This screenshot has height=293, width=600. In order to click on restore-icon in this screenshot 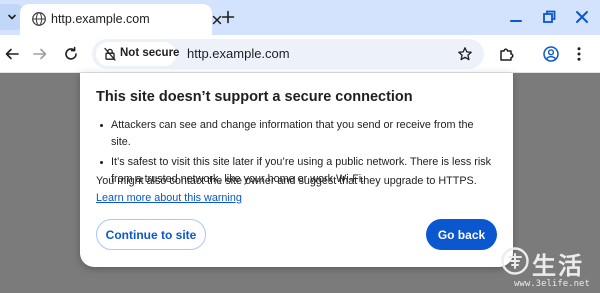, I will do `click(549, 17)`.